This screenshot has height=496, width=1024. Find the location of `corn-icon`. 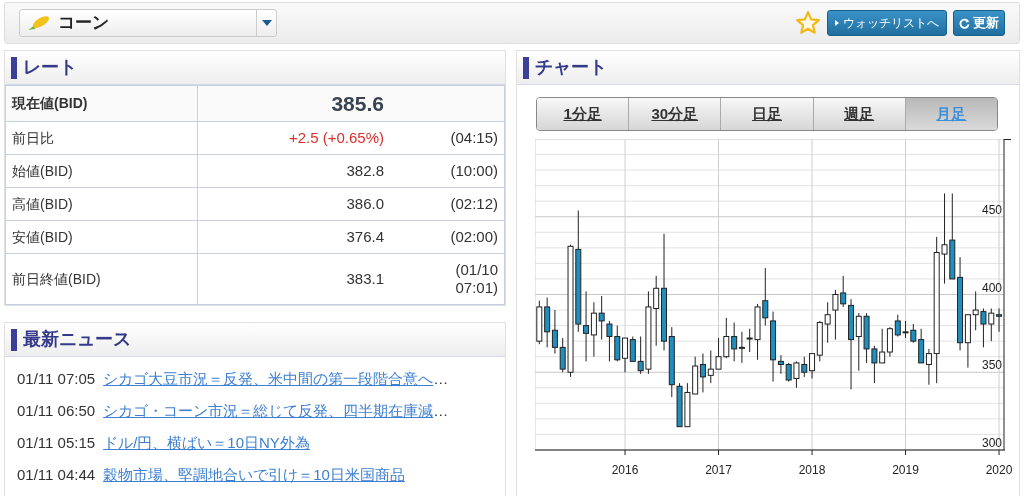

corn-icon is located at coordinates (38, 23).